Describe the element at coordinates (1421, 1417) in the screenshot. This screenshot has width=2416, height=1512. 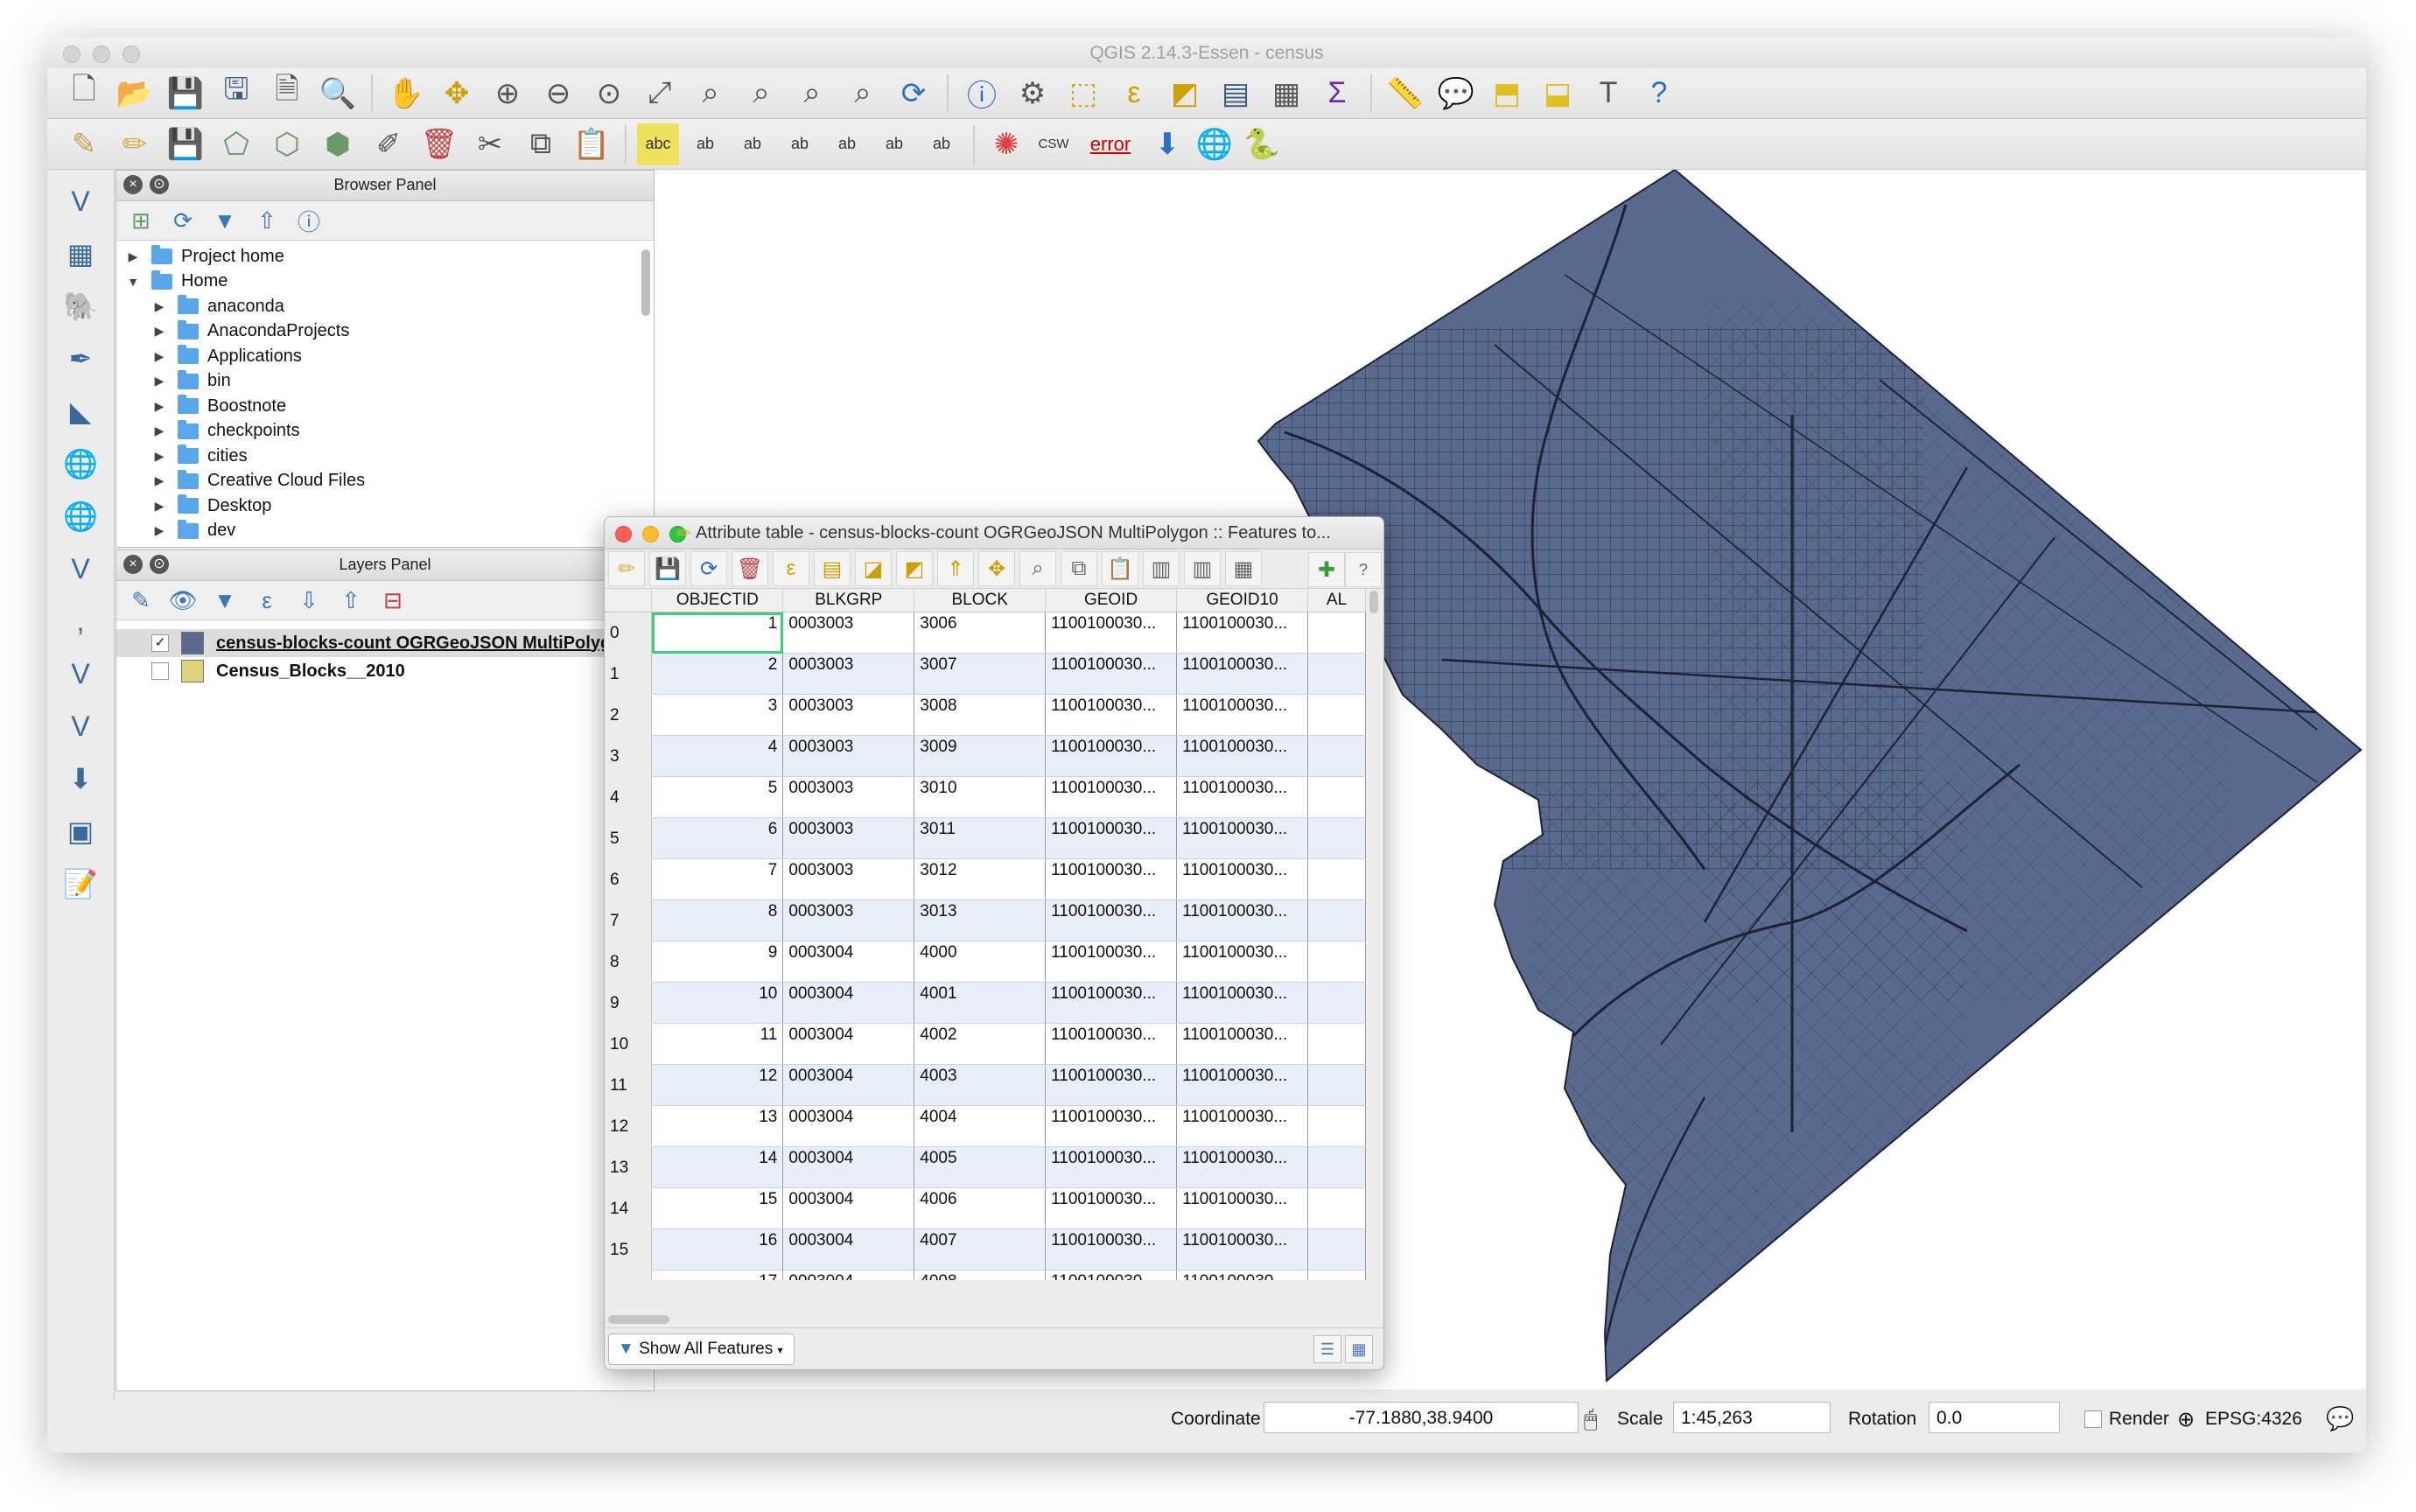
I see `coordinate-field: -77.1880,38.9400` at that location.